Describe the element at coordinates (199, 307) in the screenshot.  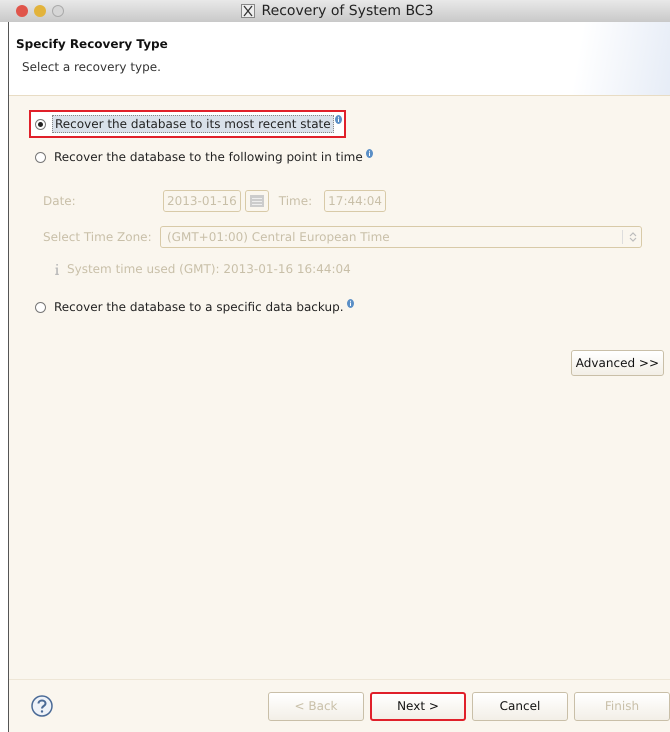
I see `option-label: Recover the database to a specific data backup.` at that location.